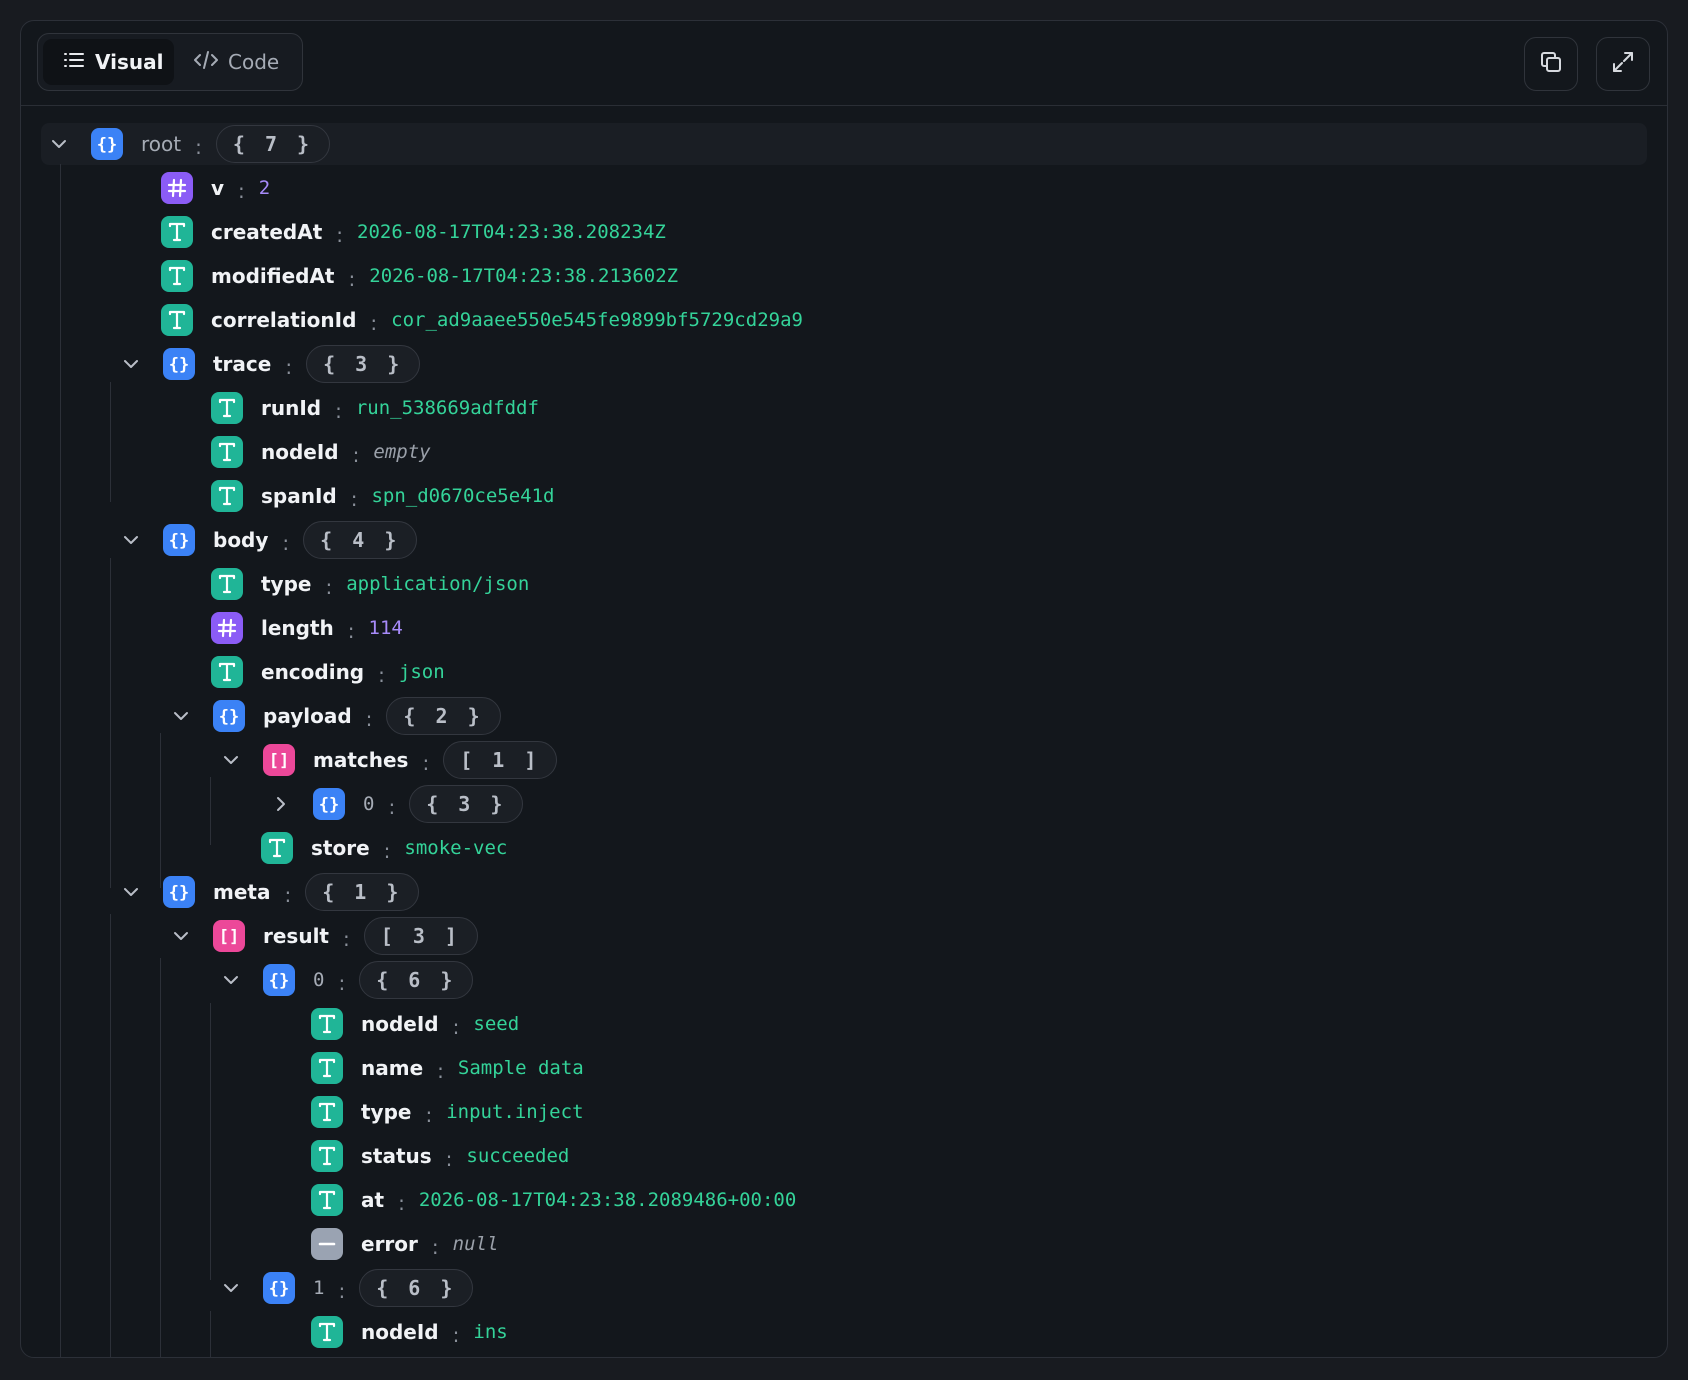 This screenshot has height=1380, width=1688. I want to click on node-key: name, so click(392, 1068).